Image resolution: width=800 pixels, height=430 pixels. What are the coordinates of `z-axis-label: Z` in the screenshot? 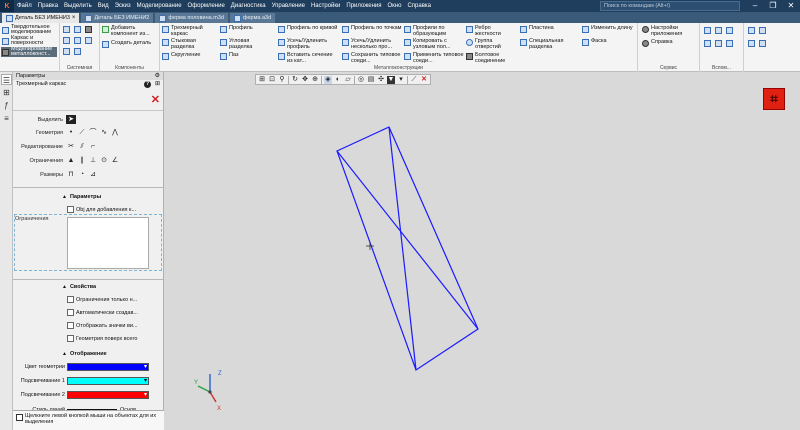 It's located at (220, 374).